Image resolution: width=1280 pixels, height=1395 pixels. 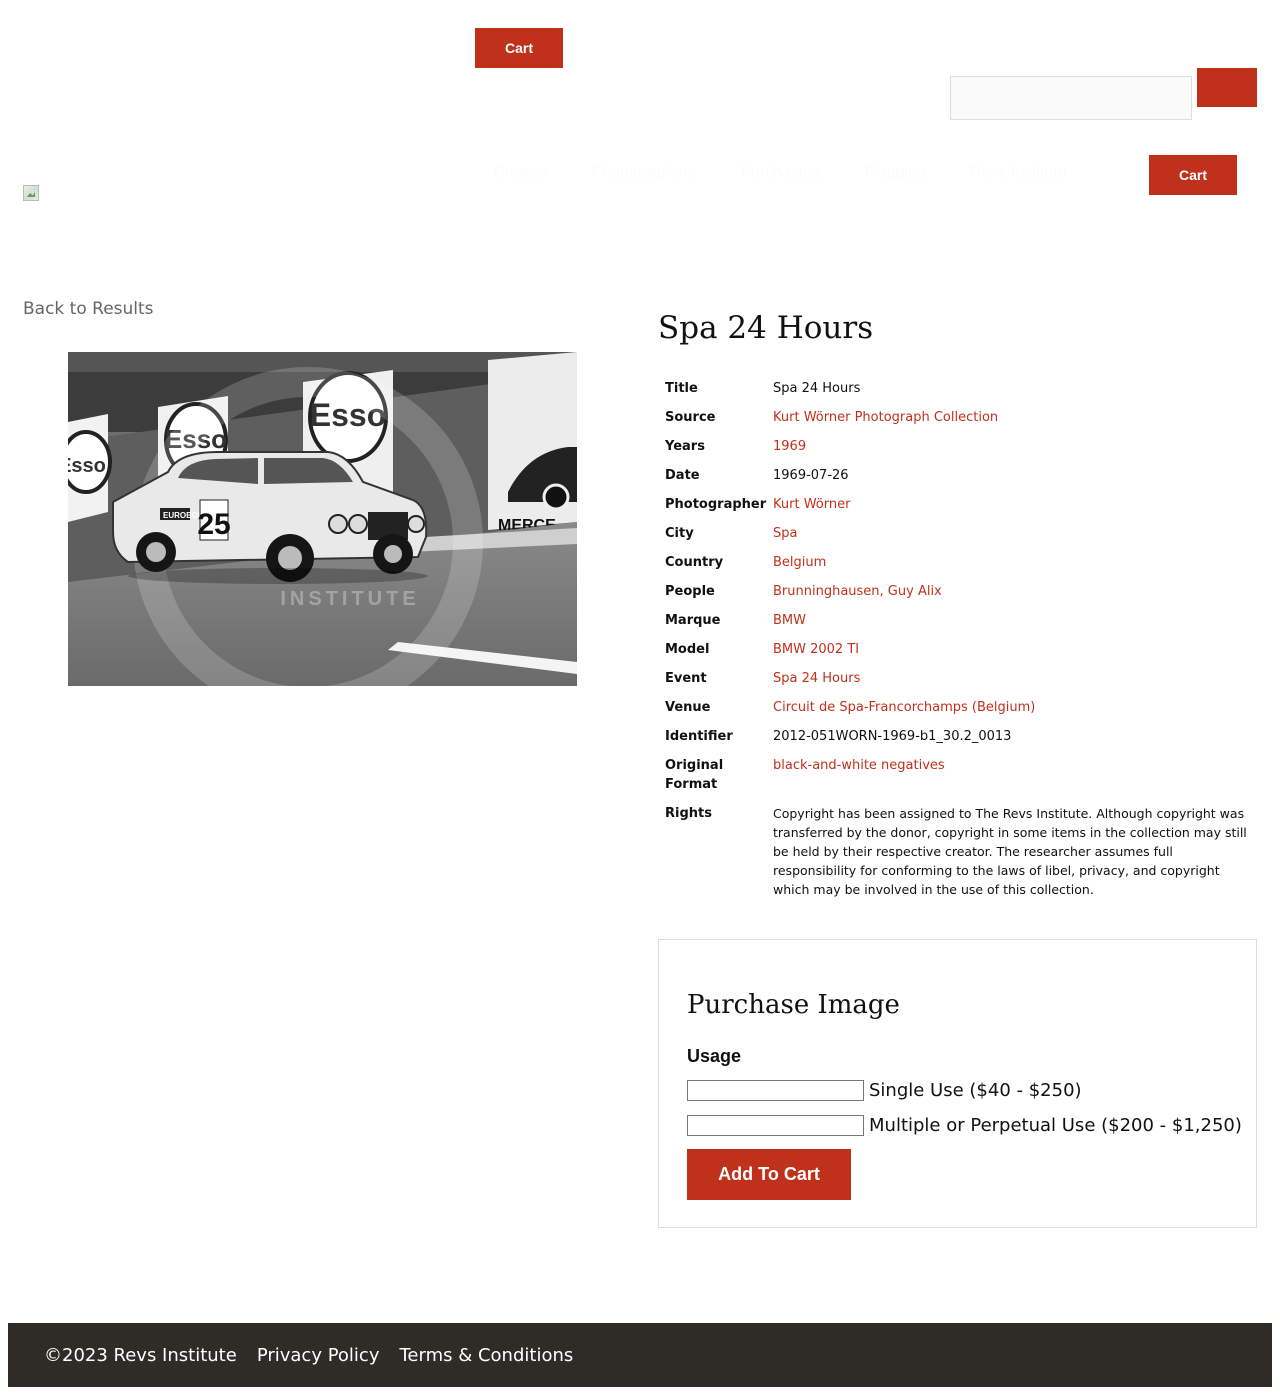 What do you see at coordinates (894, 173) in the screenshot?
I see `nav-item-flagging: Flagging` at bounding box center [894, 173].